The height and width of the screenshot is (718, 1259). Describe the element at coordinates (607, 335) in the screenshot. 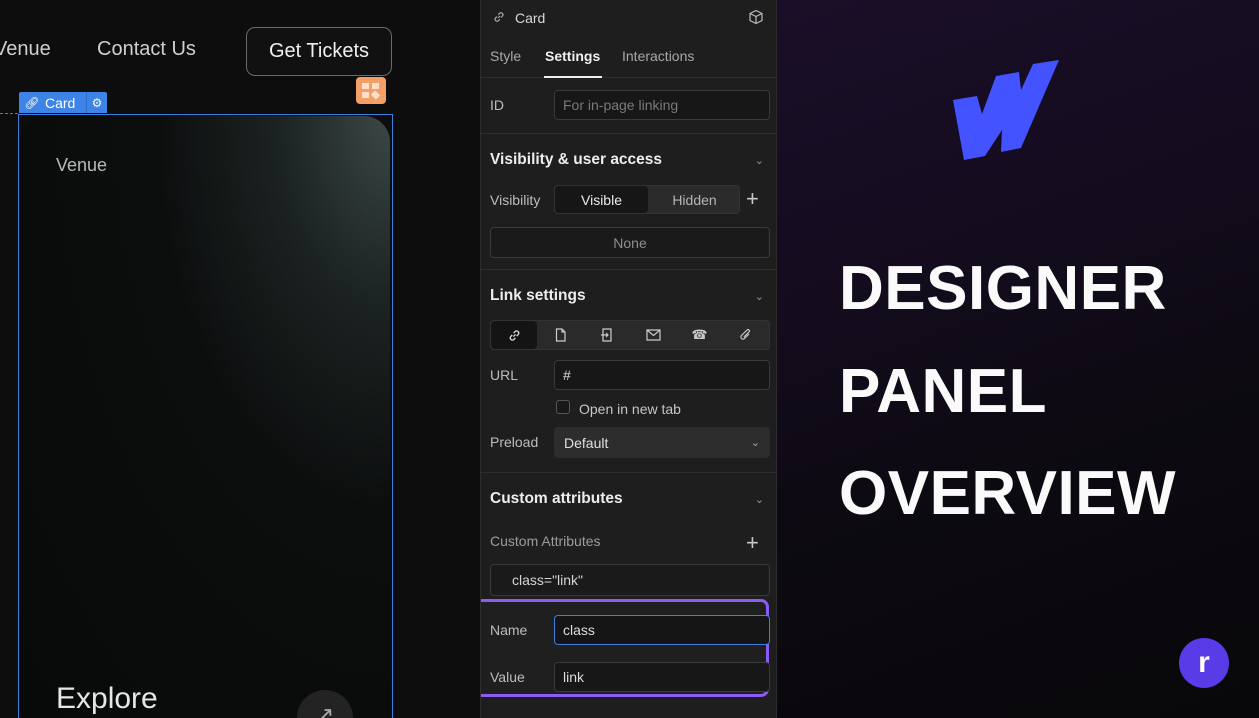

I see `section-link-icon` at that location.